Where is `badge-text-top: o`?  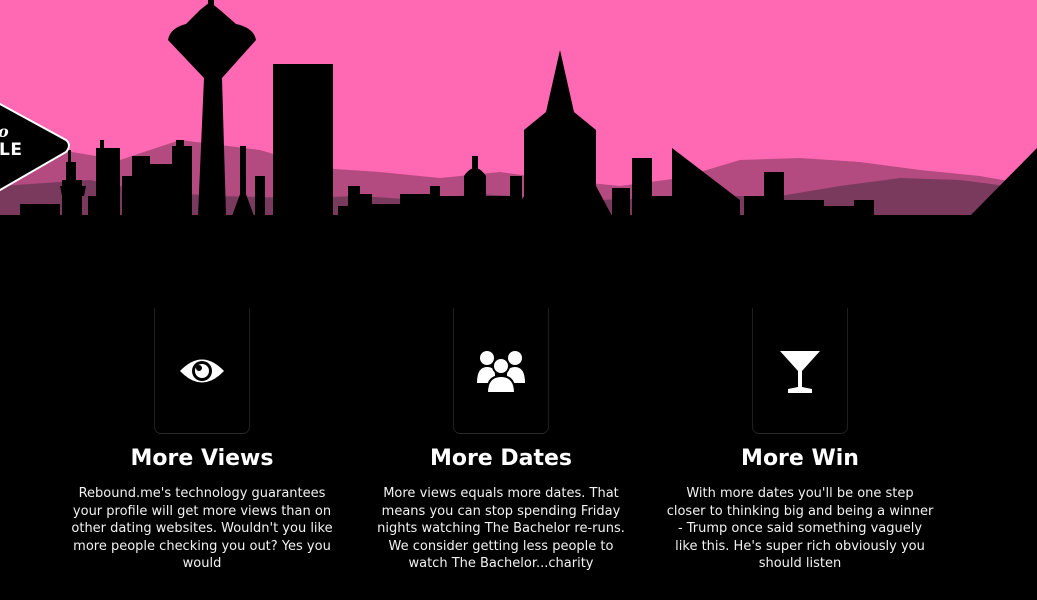
badge-text-top: o is located at coordinates (4, 131).